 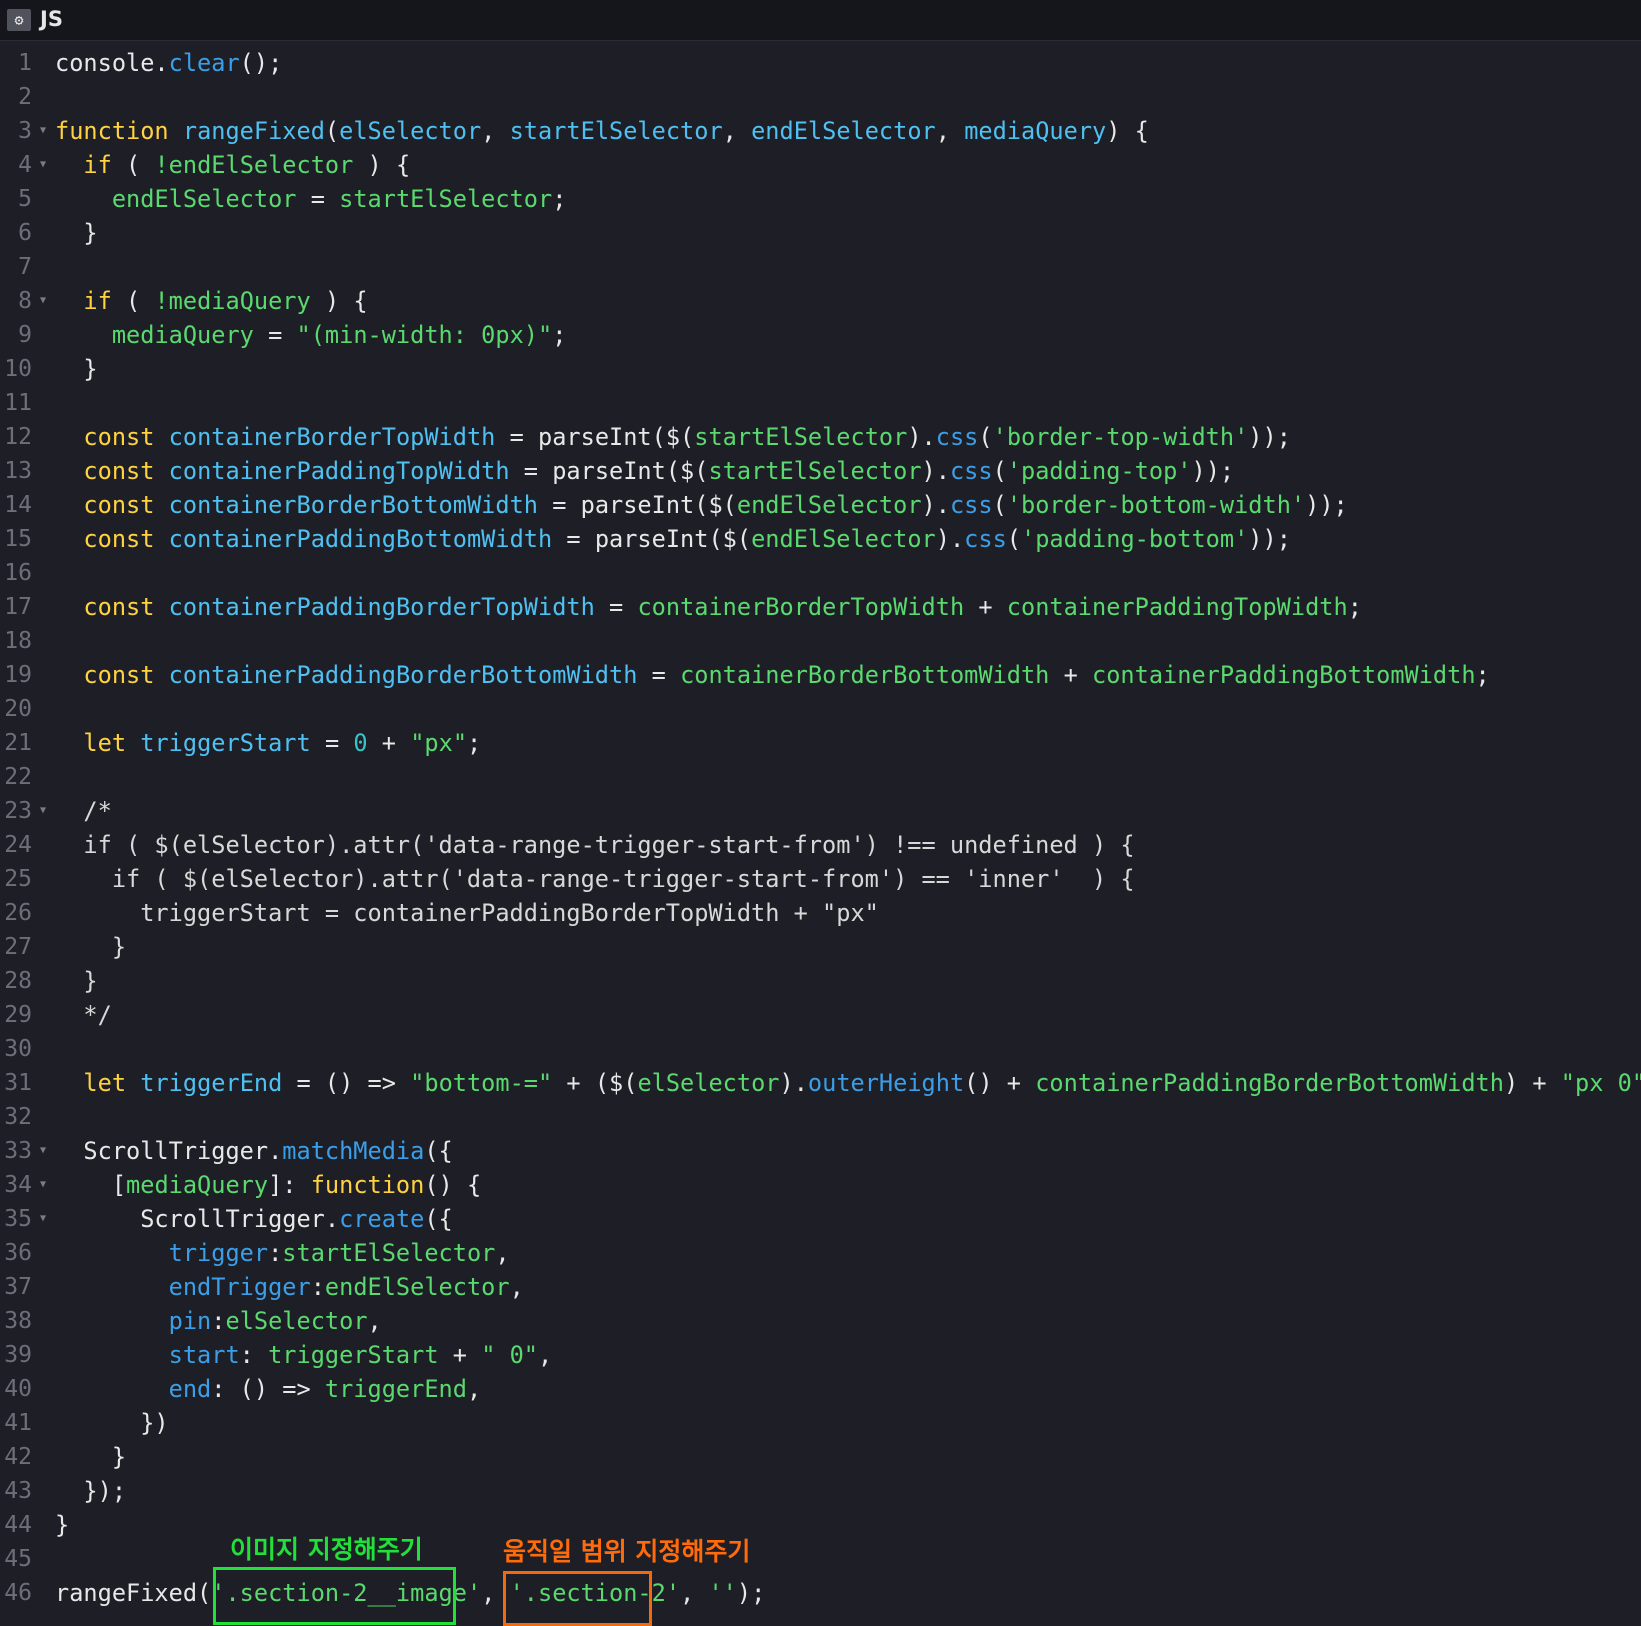 What do you see at coordinates (20, 1593) in the screenshot?
I see `line-gutter: 46` at bounding box center [20, 1593].